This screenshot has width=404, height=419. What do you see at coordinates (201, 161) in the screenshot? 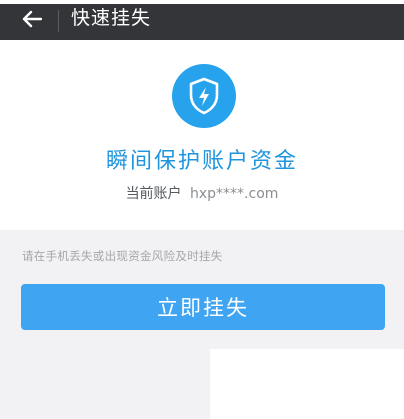
I see `protection-headline: 瞬间保护账户资金` at bounding box center [201, 161].